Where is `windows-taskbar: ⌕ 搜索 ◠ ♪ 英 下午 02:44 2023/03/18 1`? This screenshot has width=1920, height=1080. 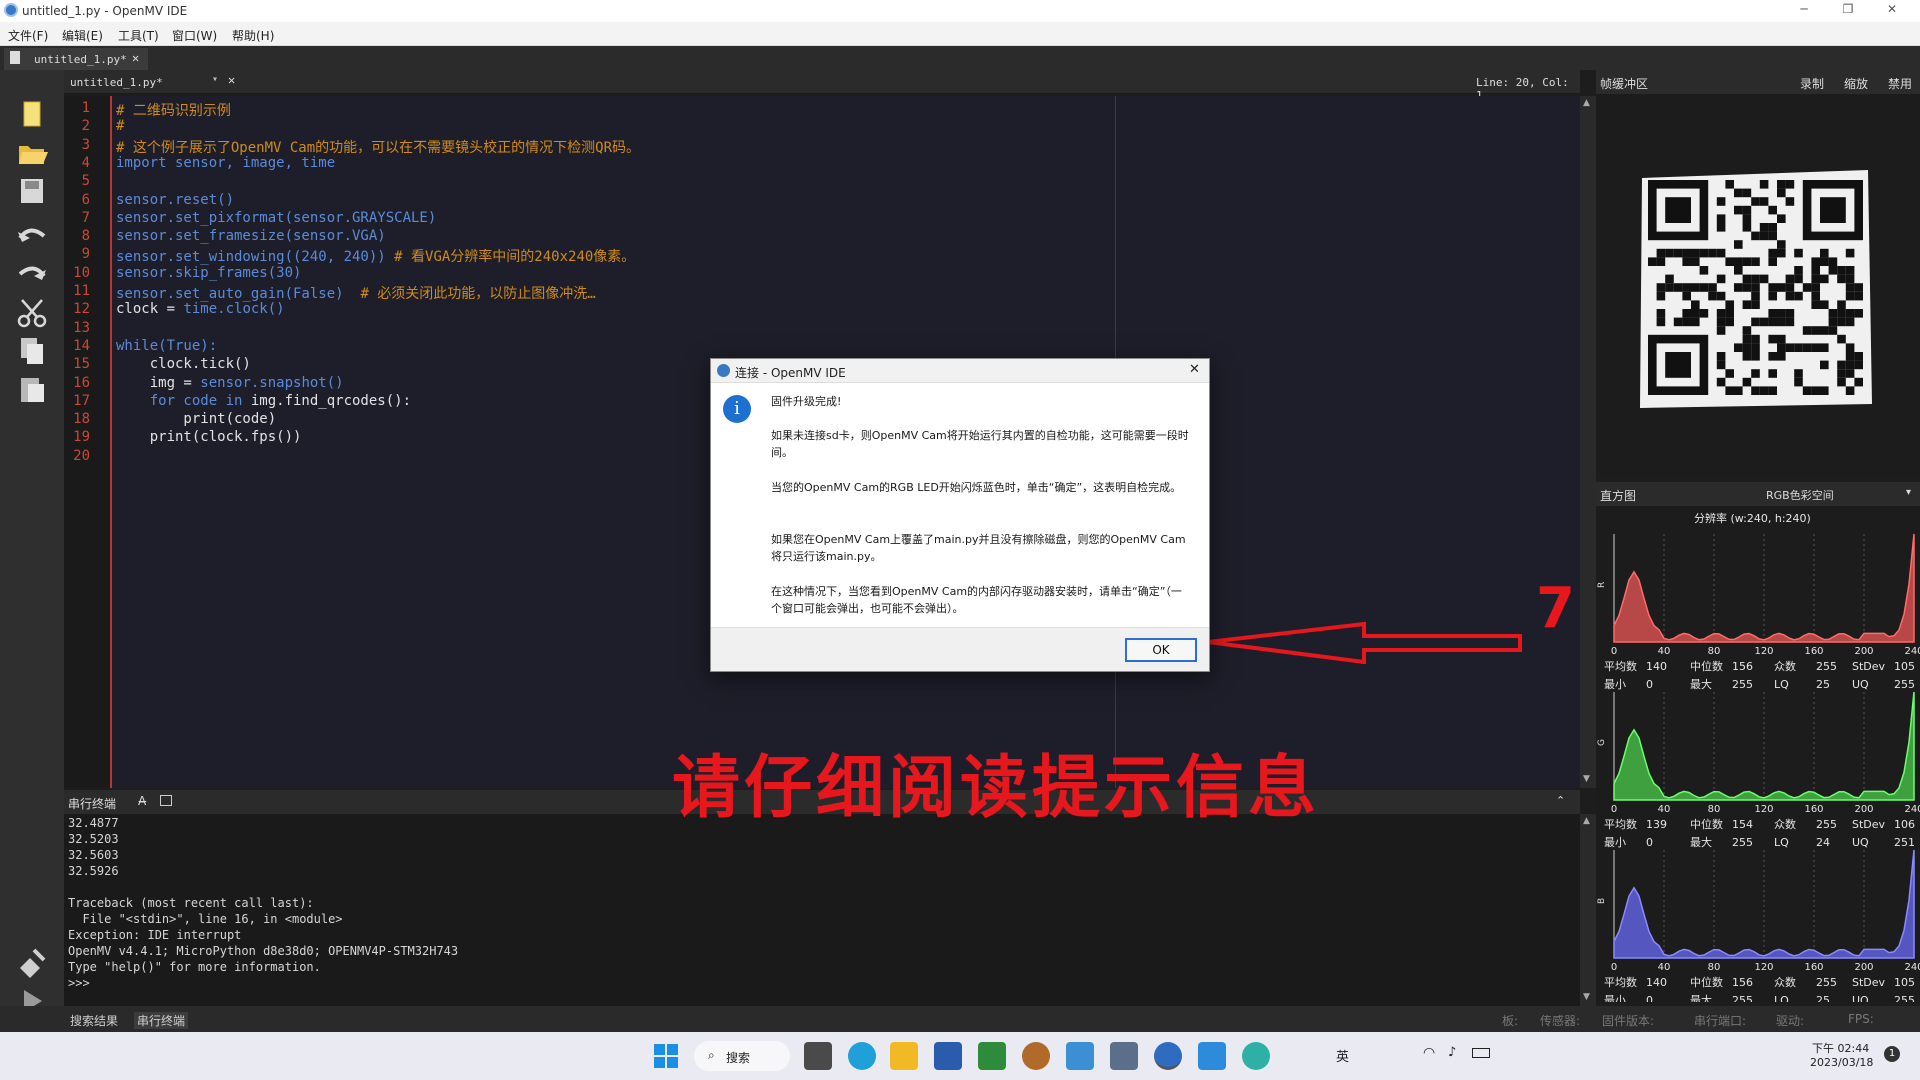 windows-taskbar: ⌕ 搜索 ◠ ♪ 英 下午 02:44 2023/03/18 1 is located at coordinates (960, 1056).